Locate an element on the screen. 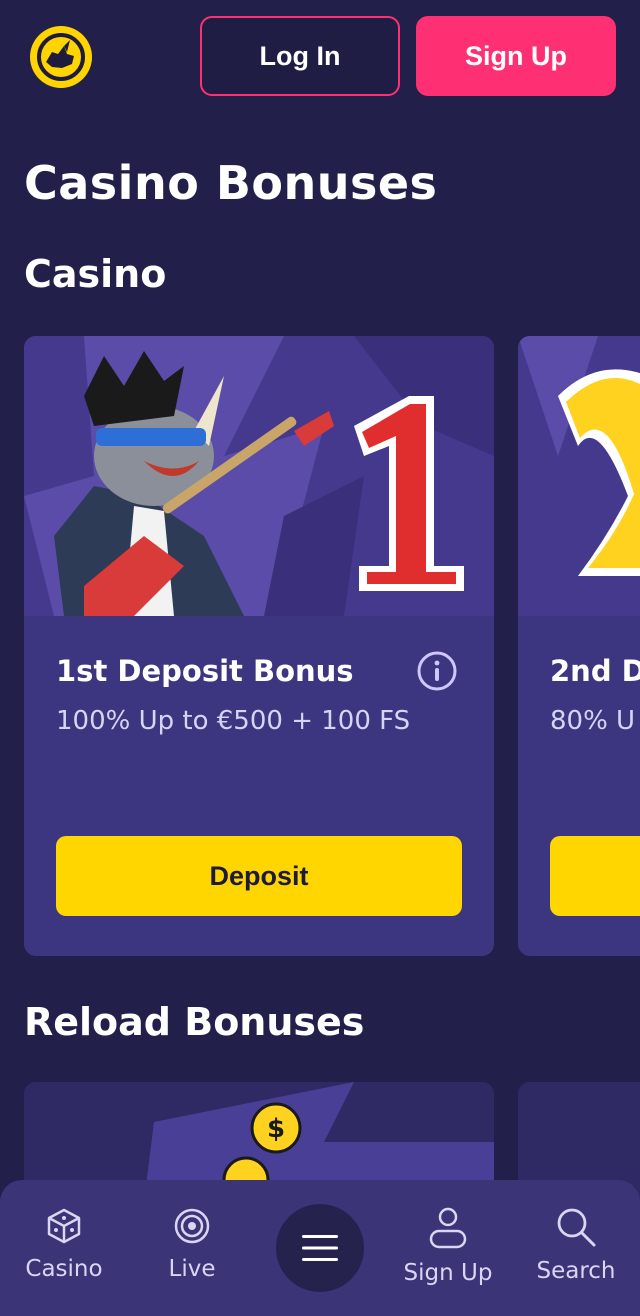 The image size is (640, 1316). signup-button: Sign Up is located at coordinates (516, 56).